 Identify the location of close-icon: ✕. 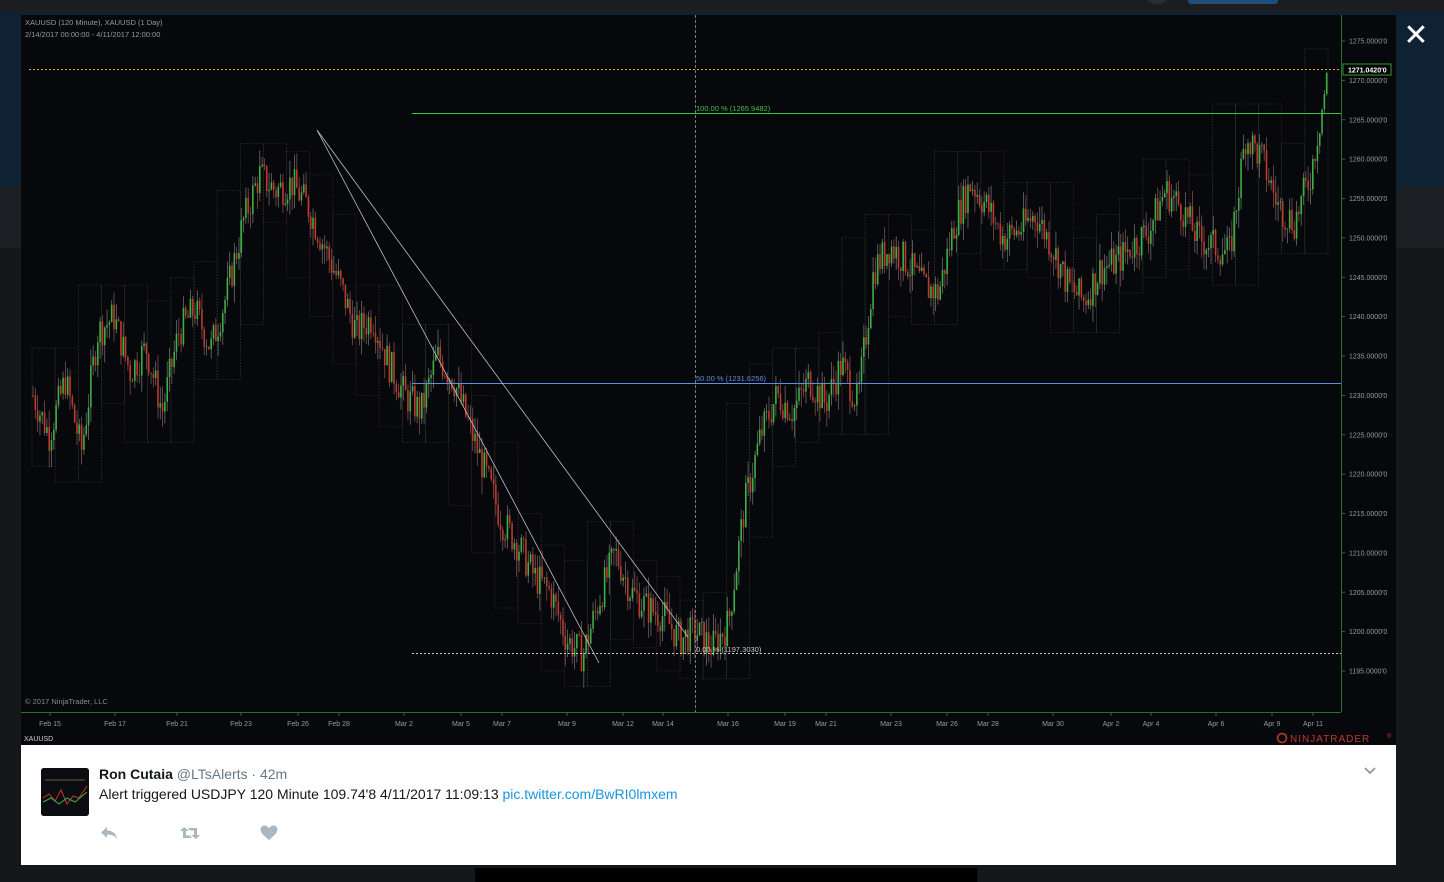
(1416, 36).